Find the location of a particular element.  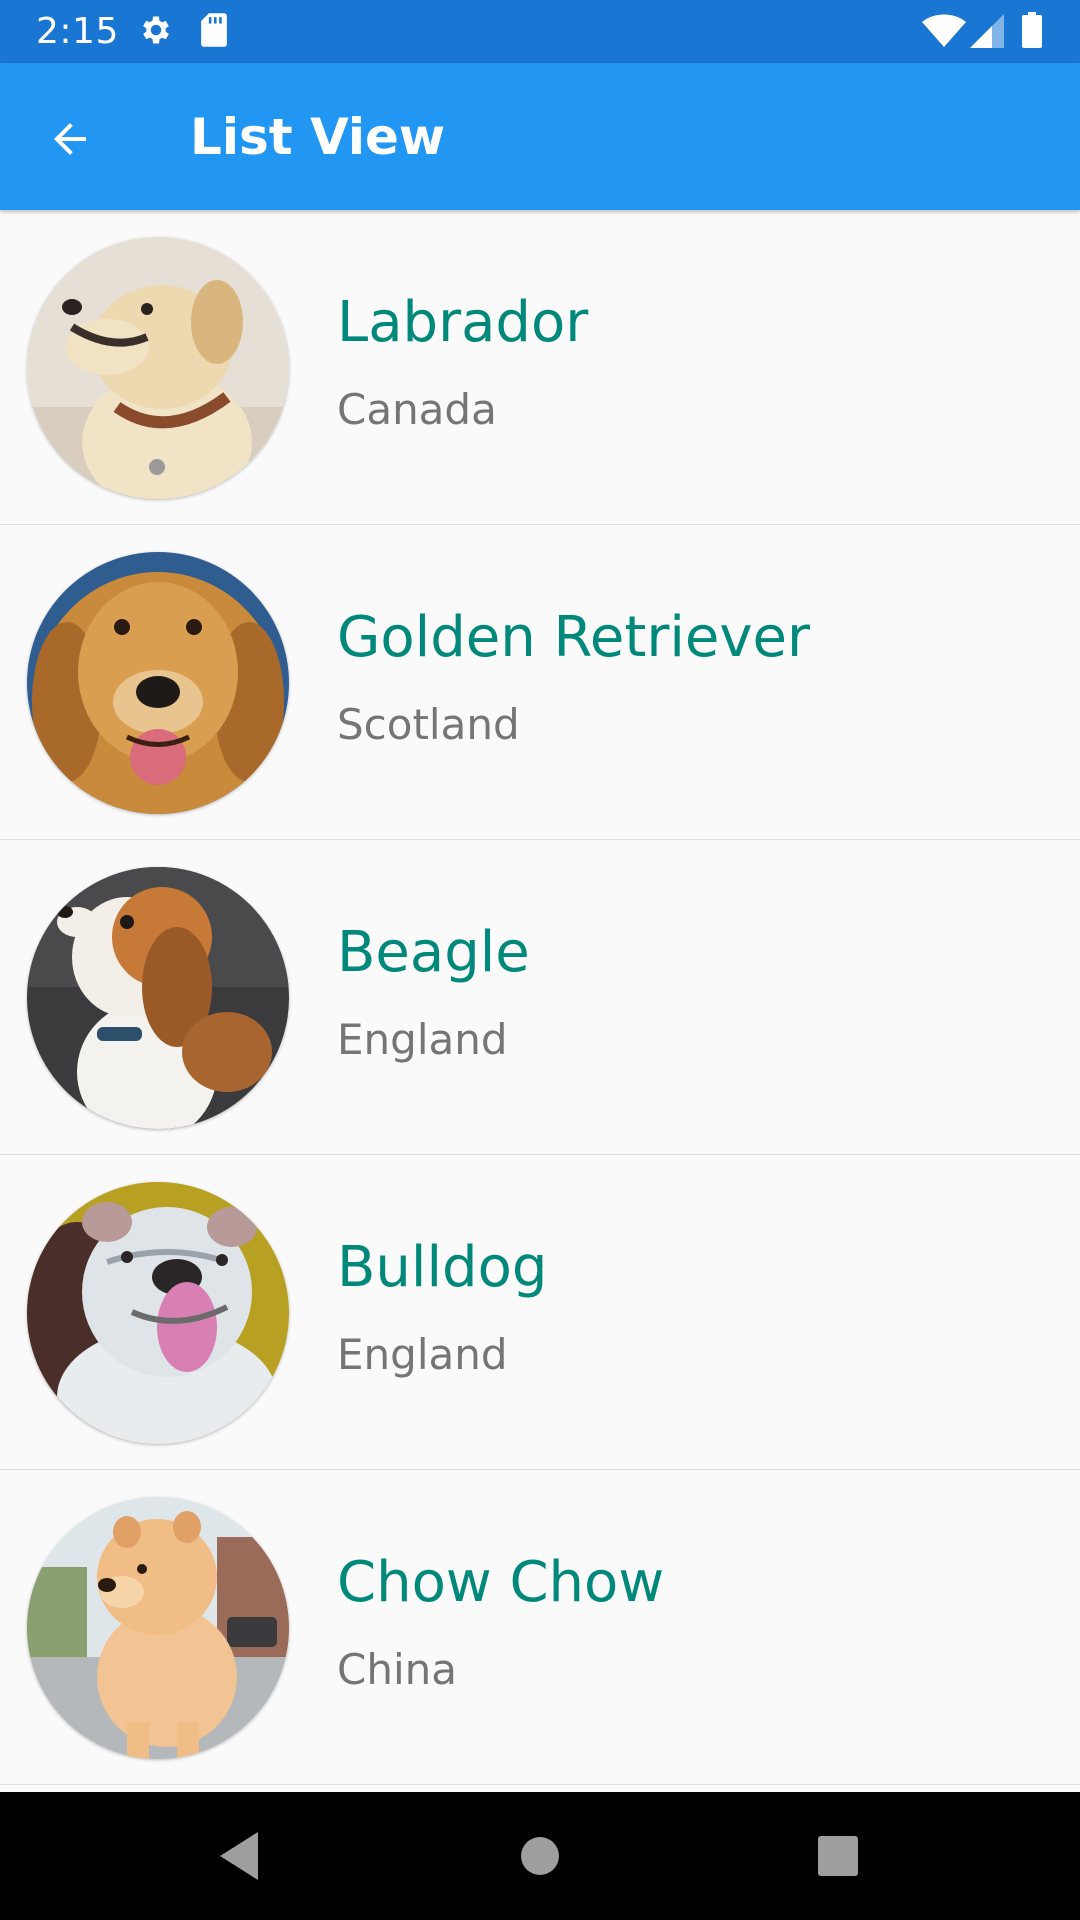

chow-chow-avatar is located at coordinates (158, 1628).